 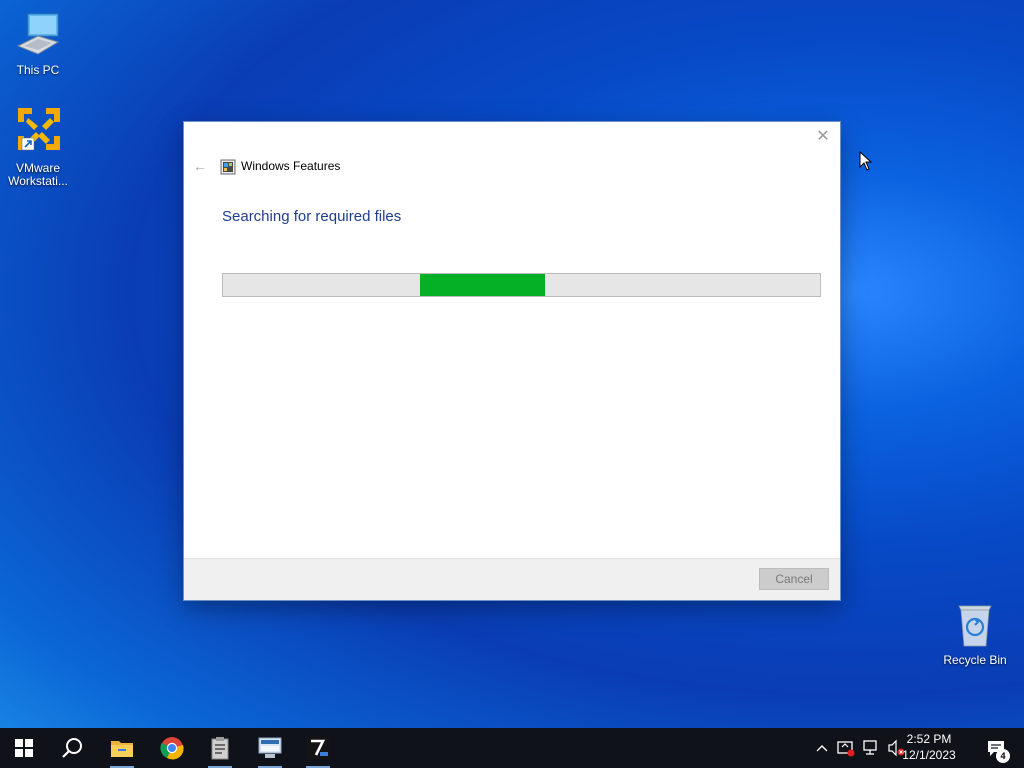 I want to click on cancel-button: Cancel, so click(x=794, y=579).